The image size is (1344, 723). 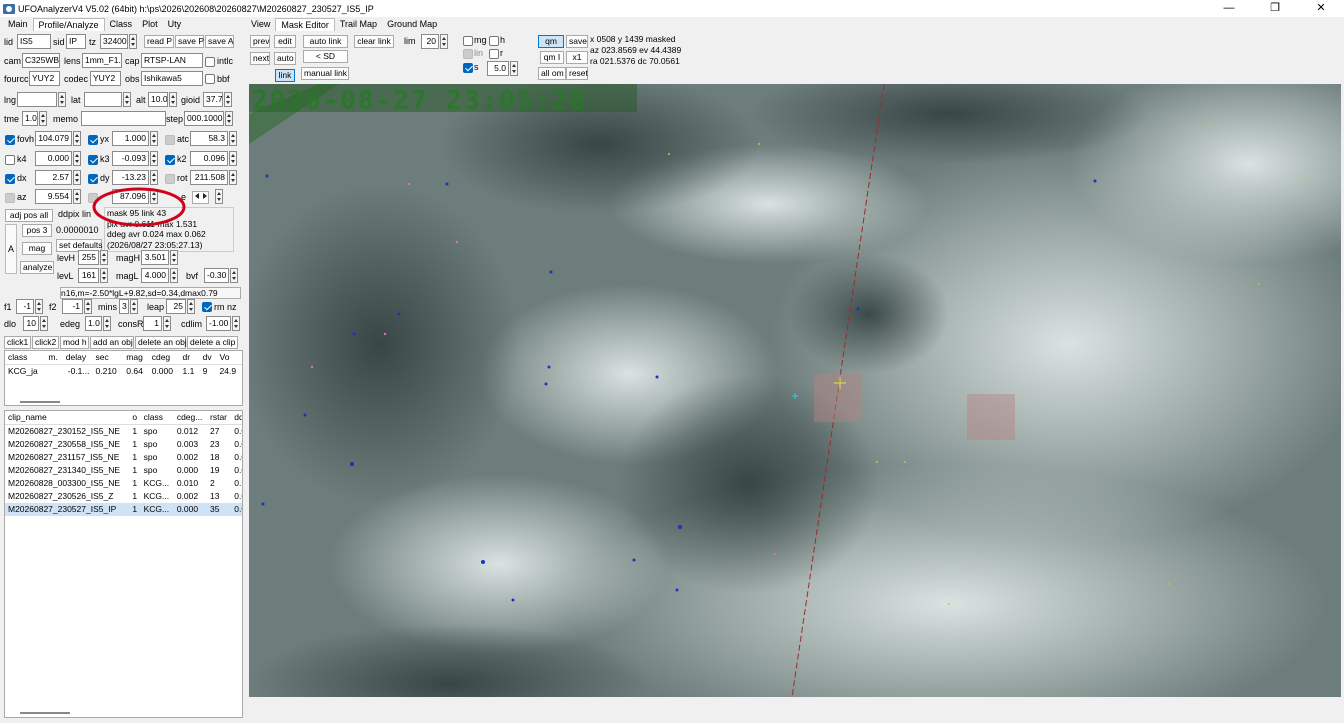 I want to click on intlc-checkbox, so click(x=210, y=62).